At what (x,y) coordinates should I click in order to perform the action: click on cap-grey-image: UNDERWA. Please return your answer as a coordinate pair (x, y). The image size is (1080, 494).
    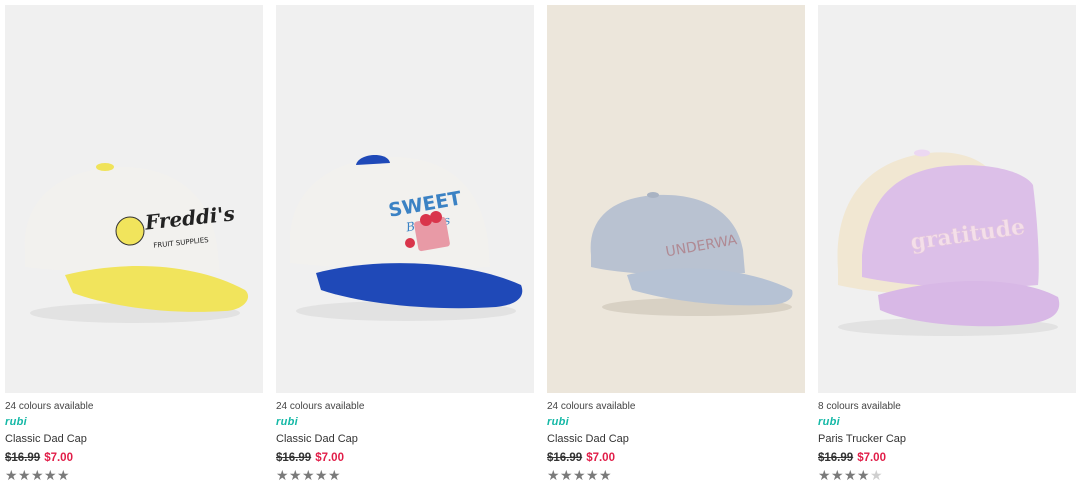
    Looking at the image, I should click on (691, 254).